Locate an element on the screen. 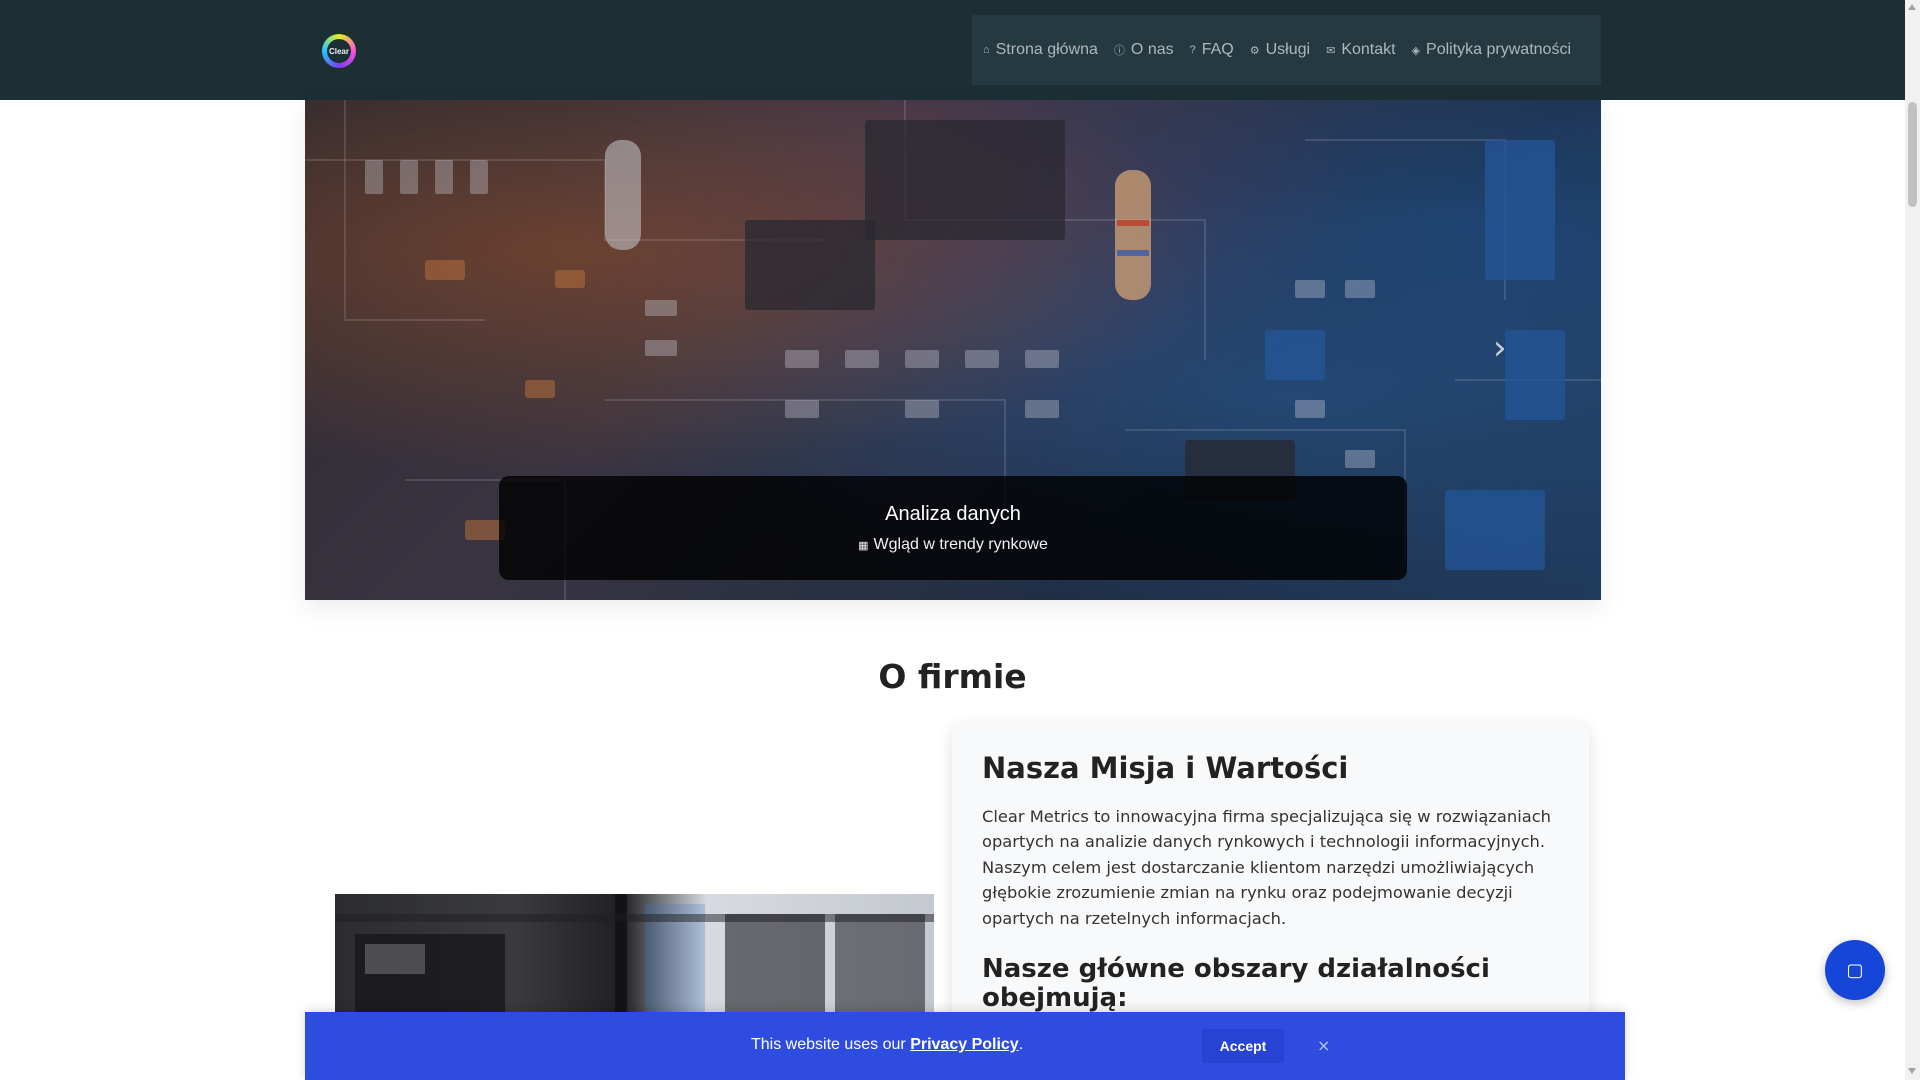 Image resolution: width=1920 pixels, height=1080 pixels. cookie-text: This website uses our Privacy Policy. is located at coordinates (887, 1045).